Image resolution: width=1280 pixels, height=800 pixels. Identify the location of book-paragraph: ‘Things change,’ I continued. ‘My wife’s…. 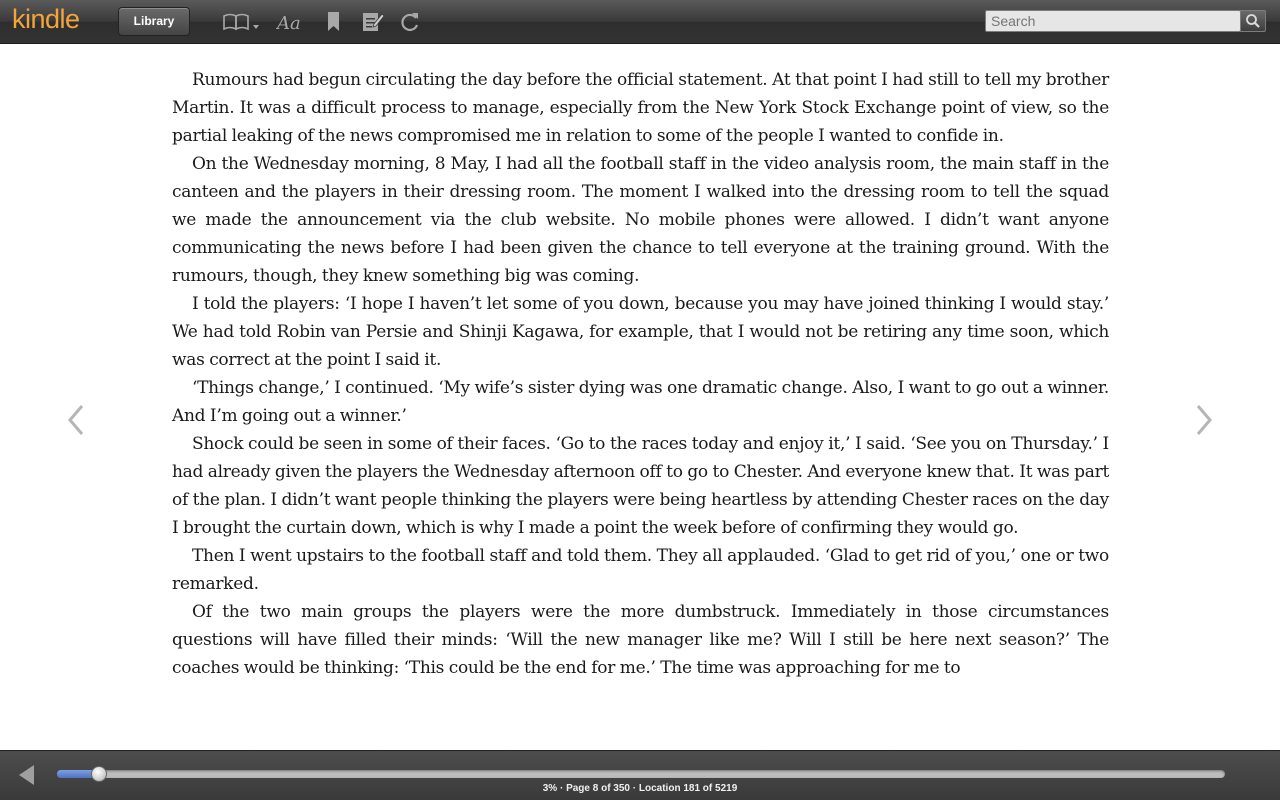
(640, 402).